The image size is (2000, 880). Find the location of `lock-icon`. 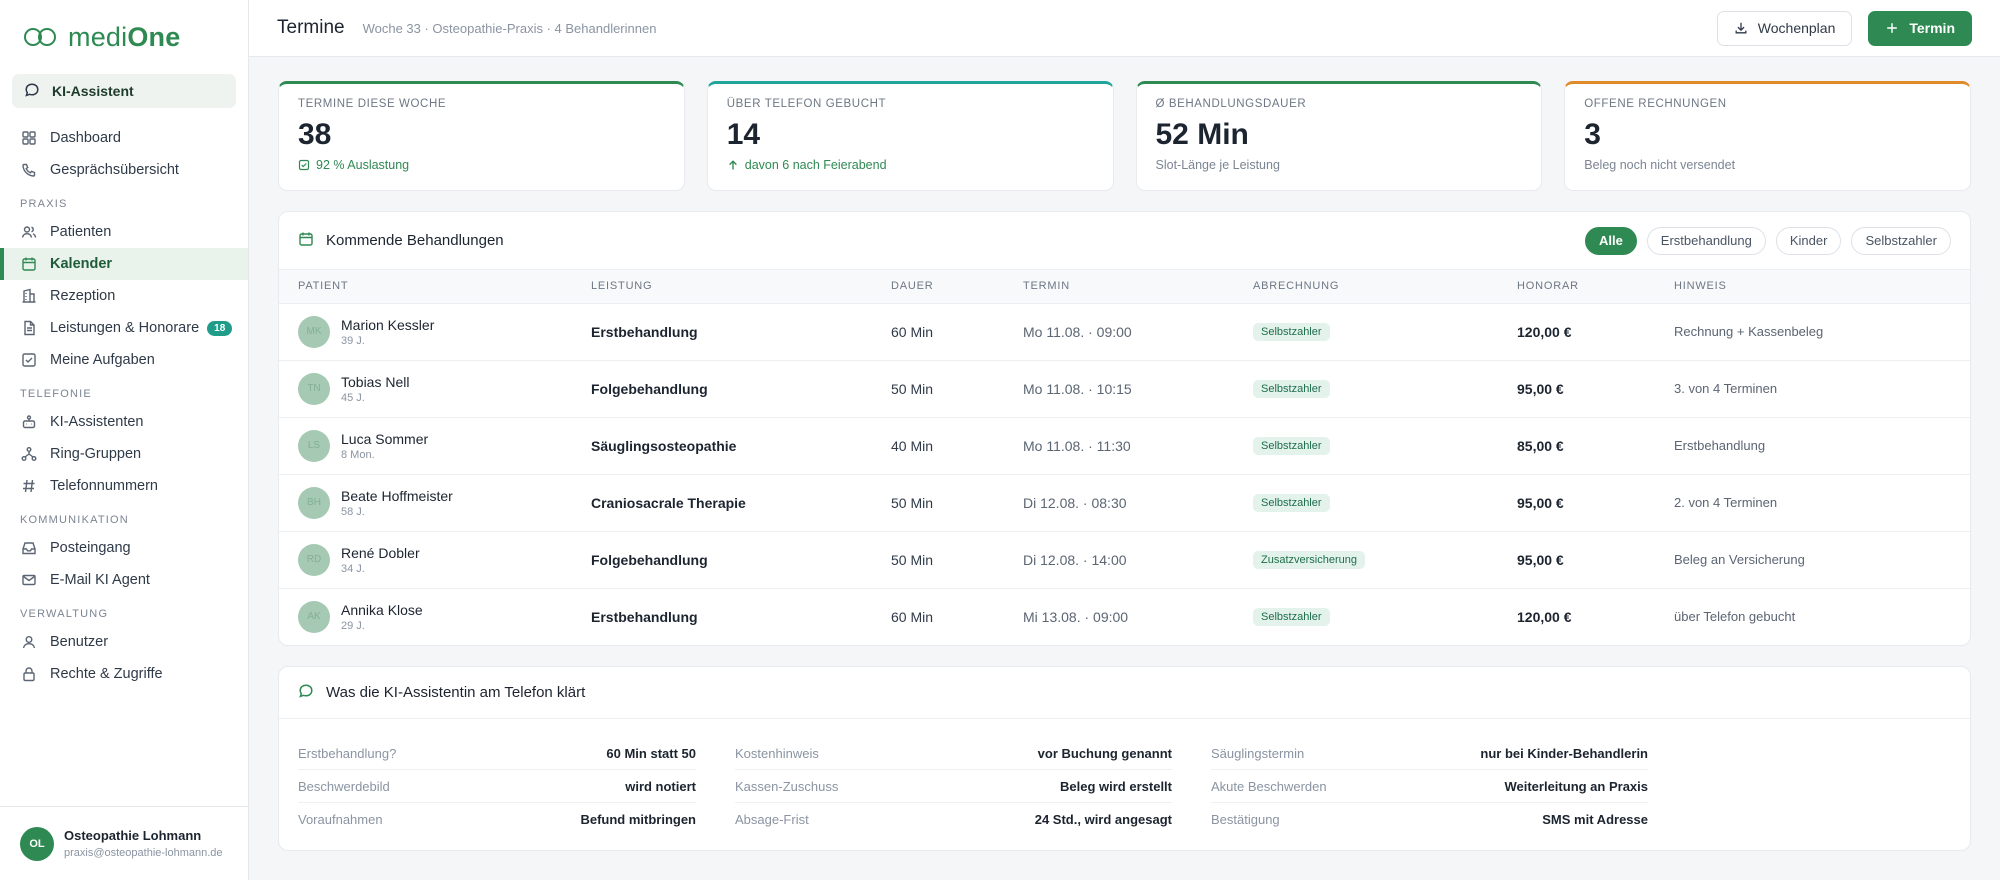

lock-icon is located at coordinates (29, 674).